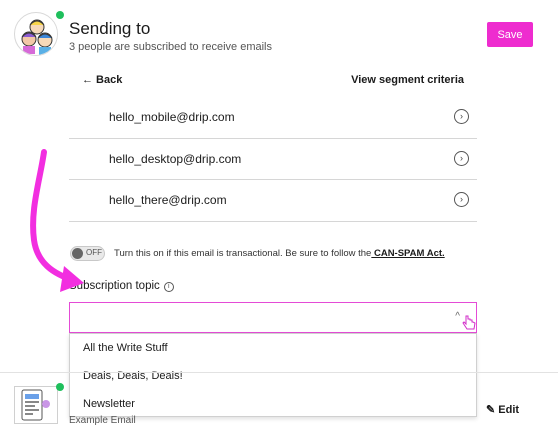 This screenshot has width=558, height=427. Describe the element at coordinates (510, 34) in the screenshot. I see `save-button: Save` at that location.